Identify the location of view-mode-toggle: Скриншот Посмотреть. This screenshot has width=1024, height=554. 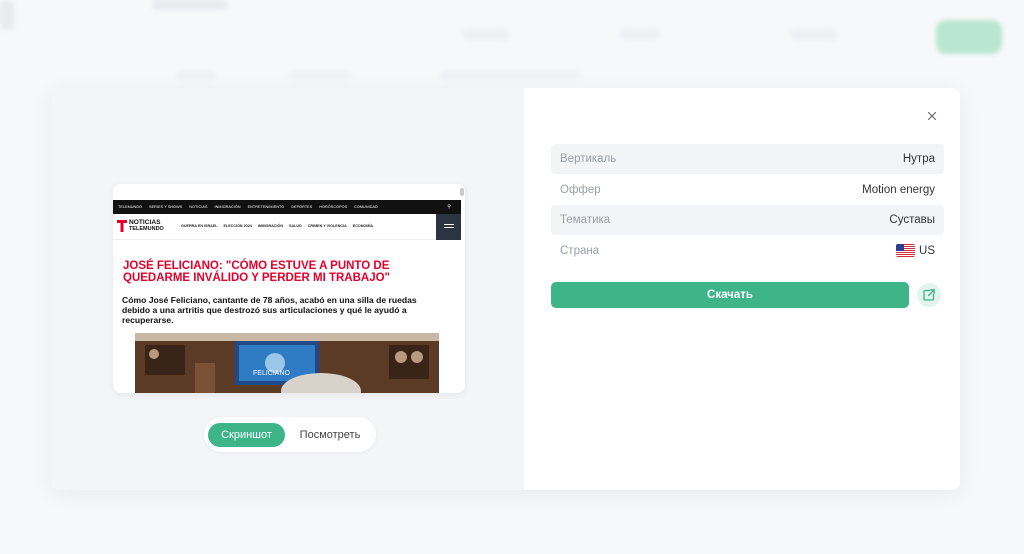
(290, 434).